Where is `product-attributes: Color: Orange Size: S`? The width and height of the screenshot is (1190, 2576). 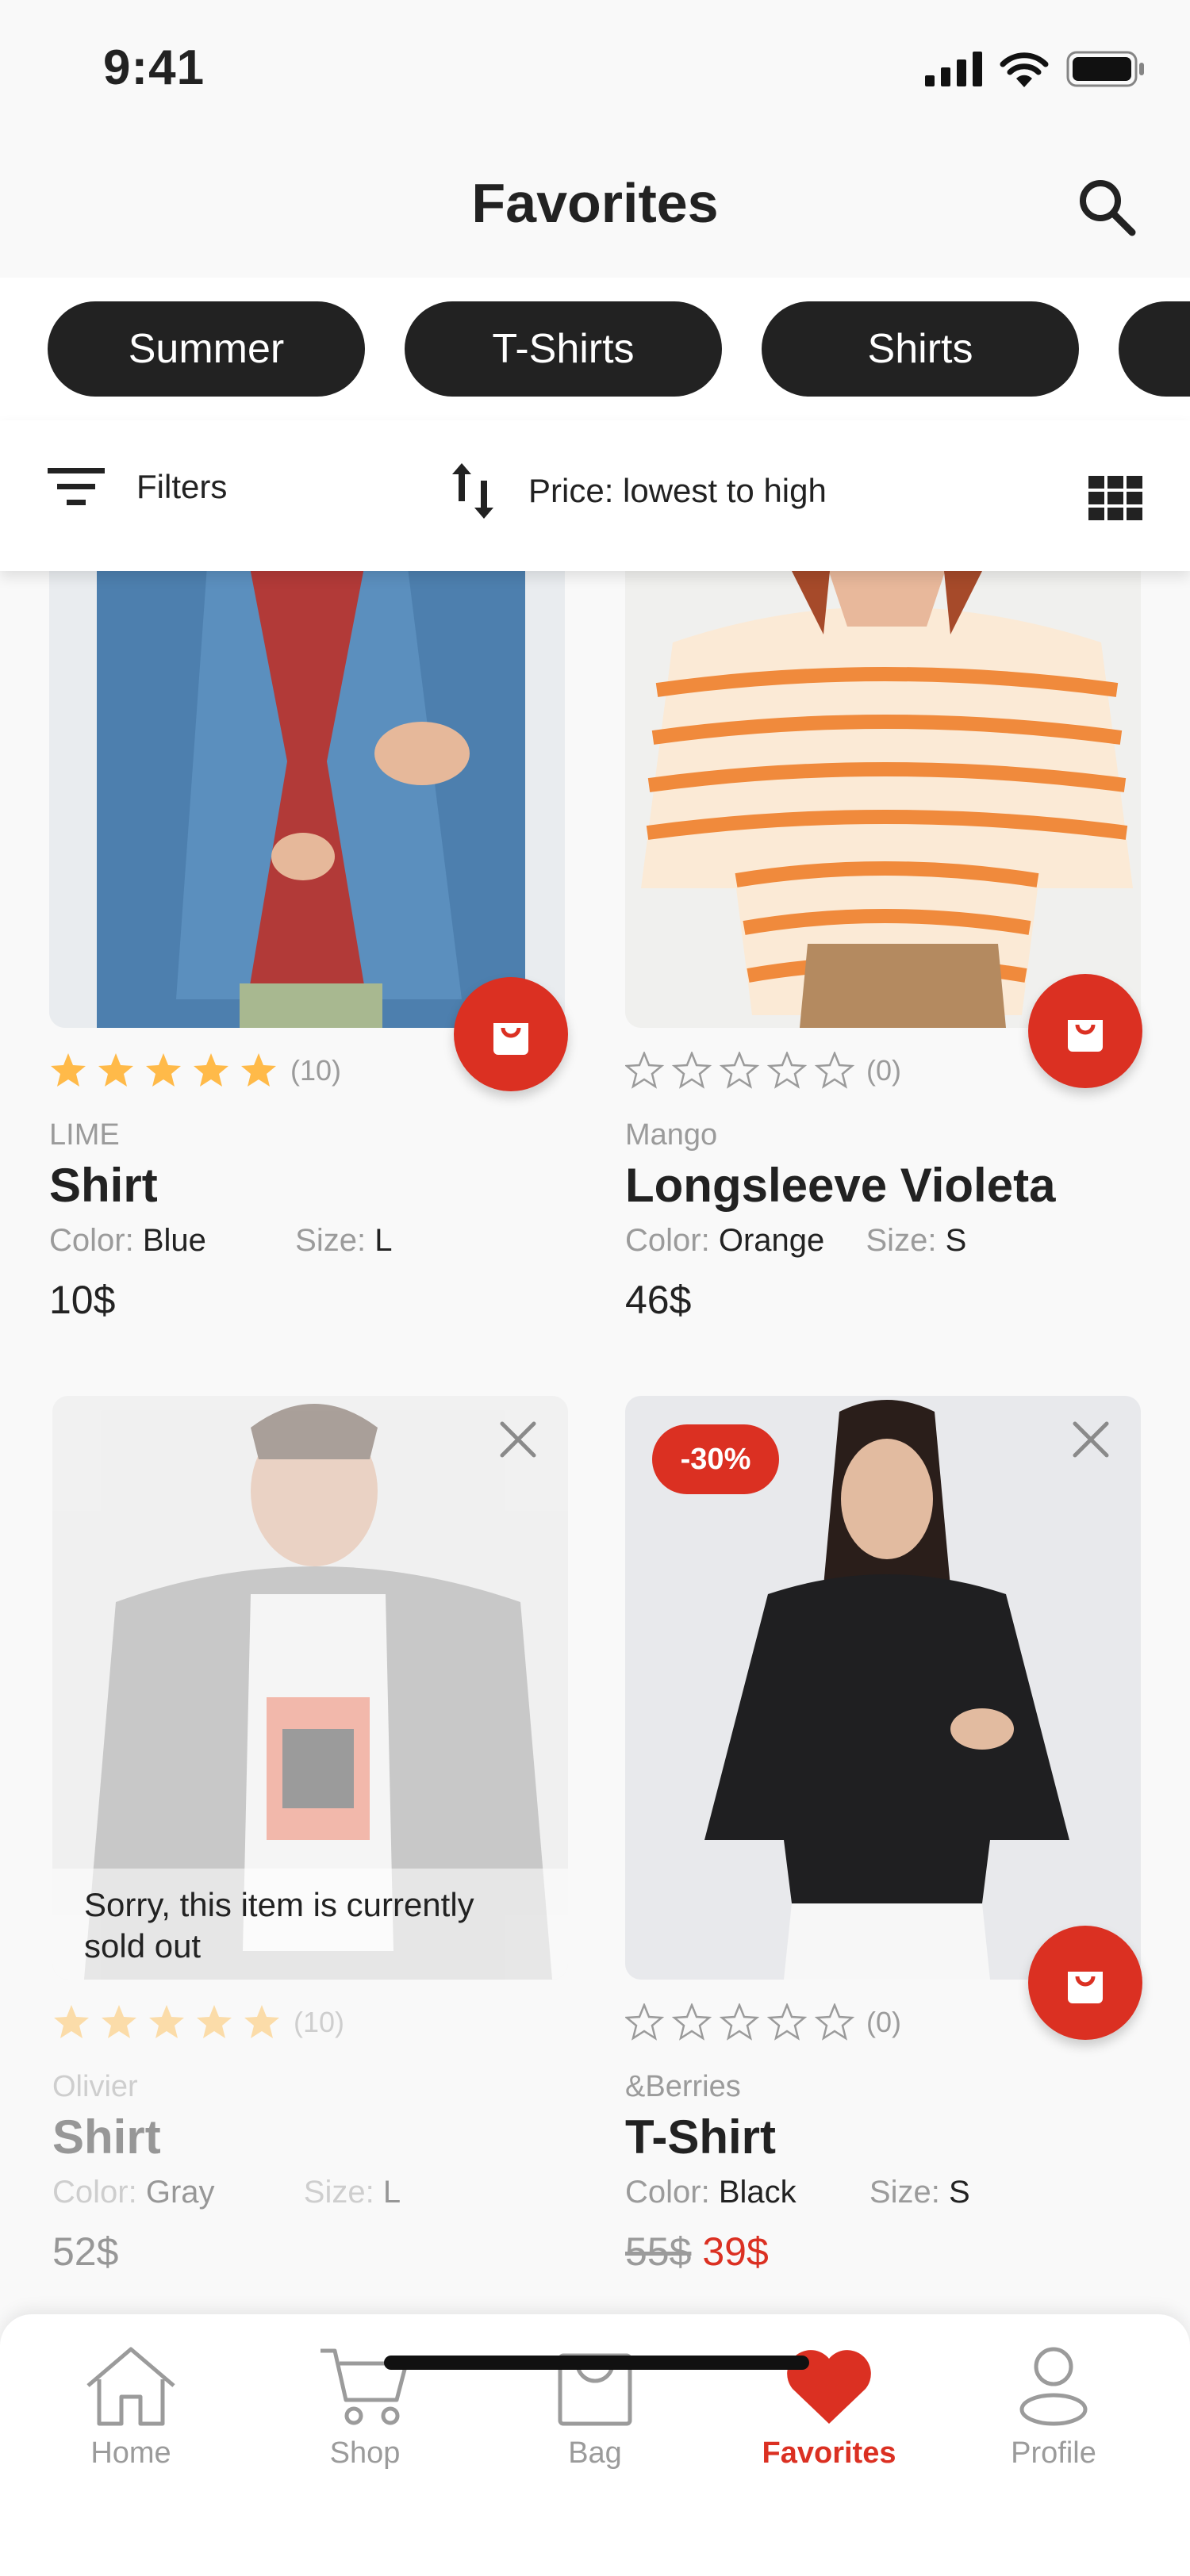
product-attributes: Color: Orange Size: S is located at coordinates (795, 1241).